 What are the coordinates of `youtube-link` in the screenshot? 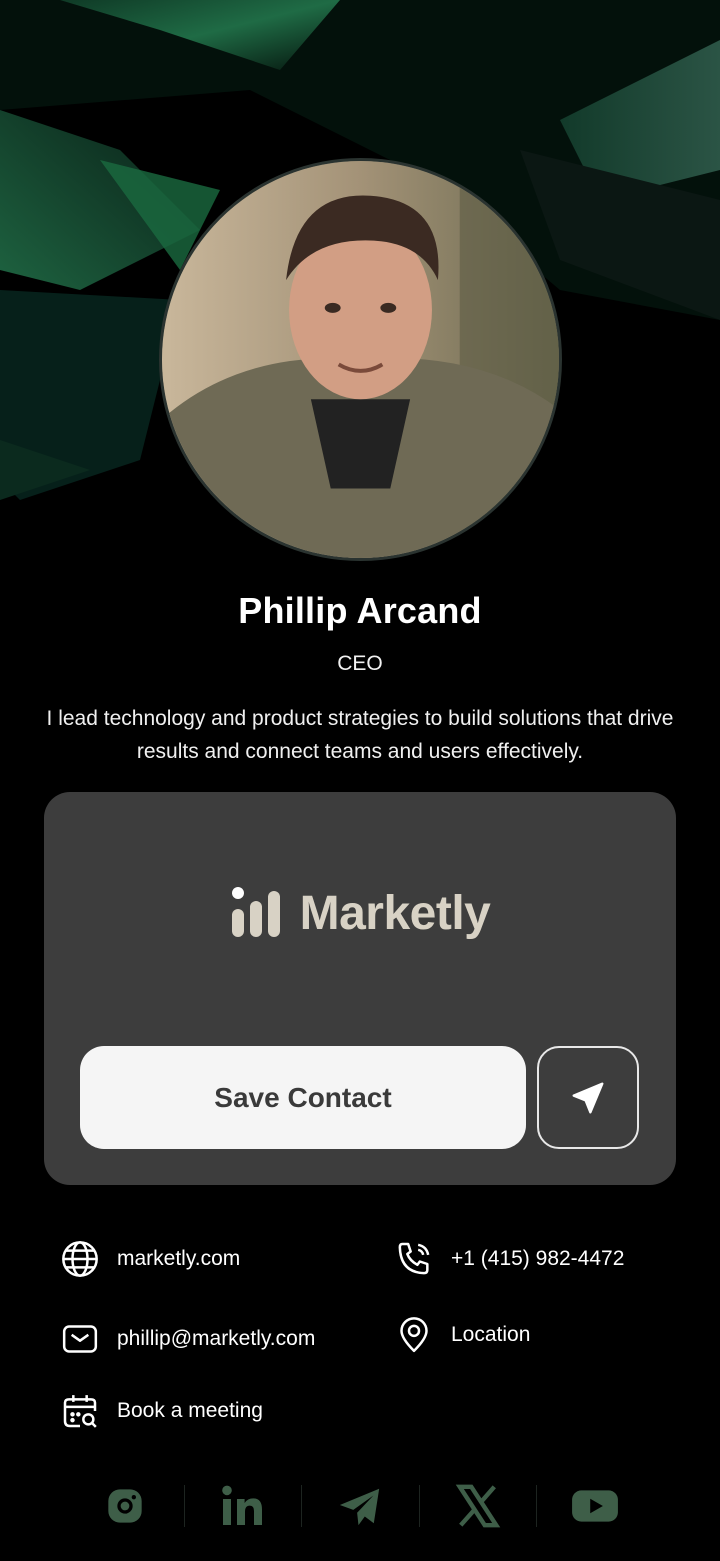 It's located at (595, 1506).